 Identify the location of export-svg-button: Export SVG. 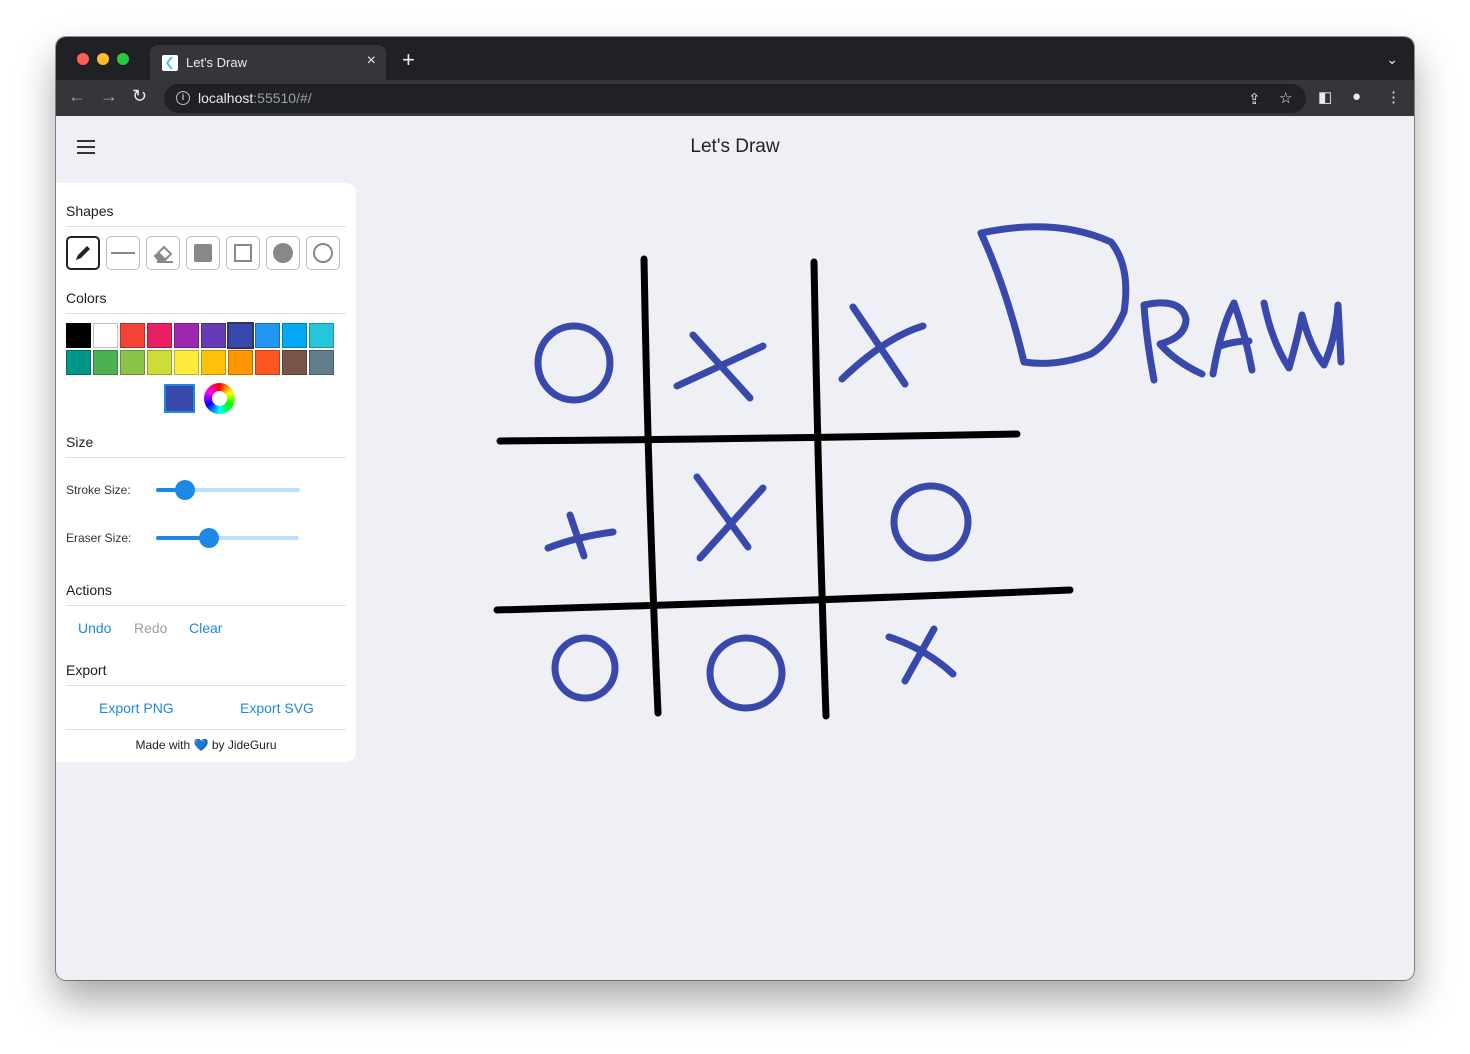
(277, 708).